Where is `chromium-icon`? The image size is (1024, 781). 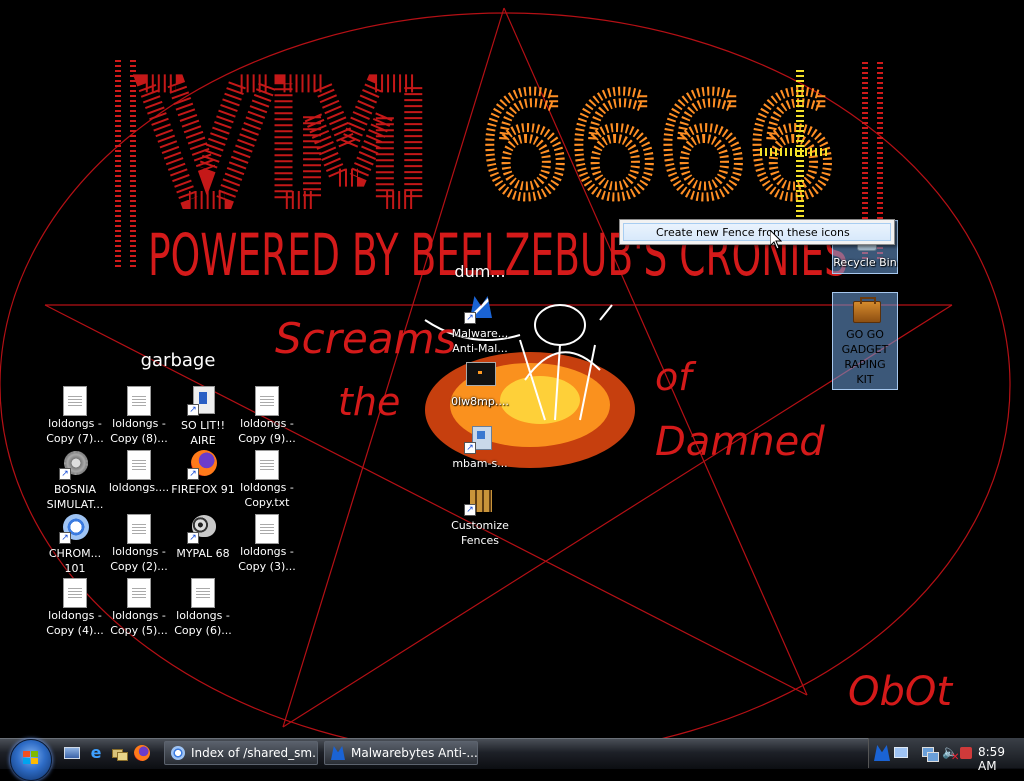 chromium-icon is located at coordinates (178, 753).